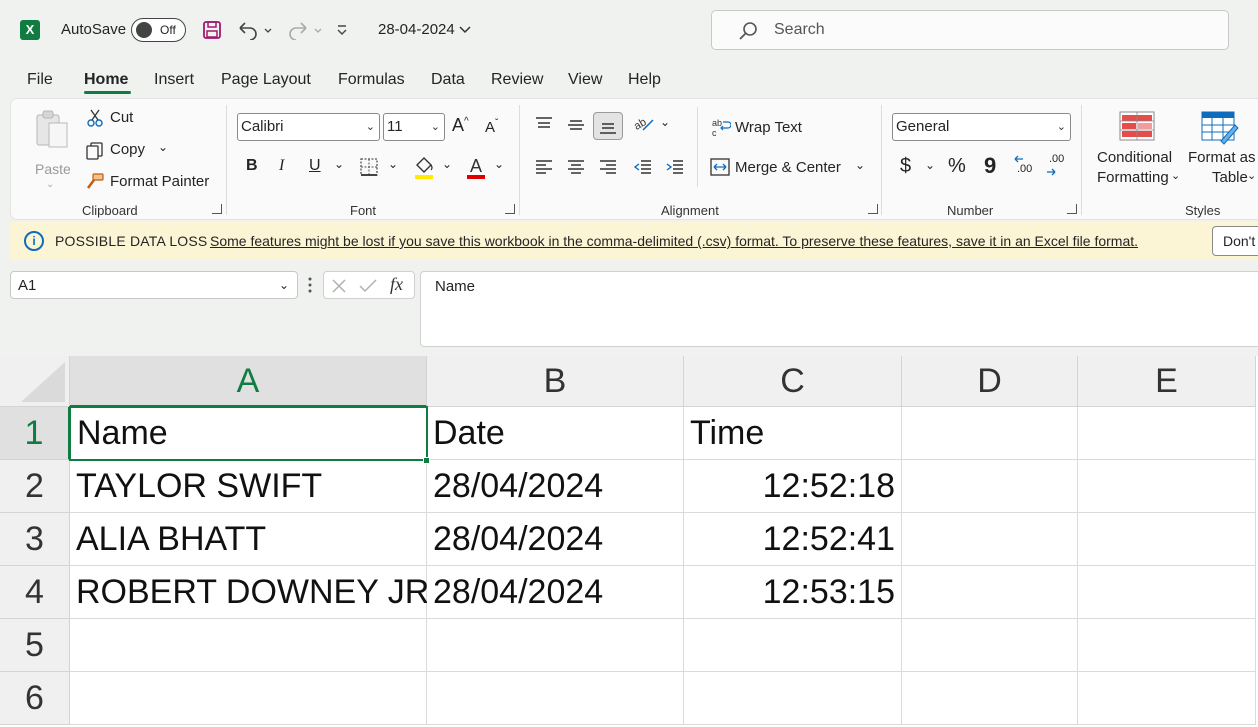  I want to click on tab-file: File, so click(40, 80).